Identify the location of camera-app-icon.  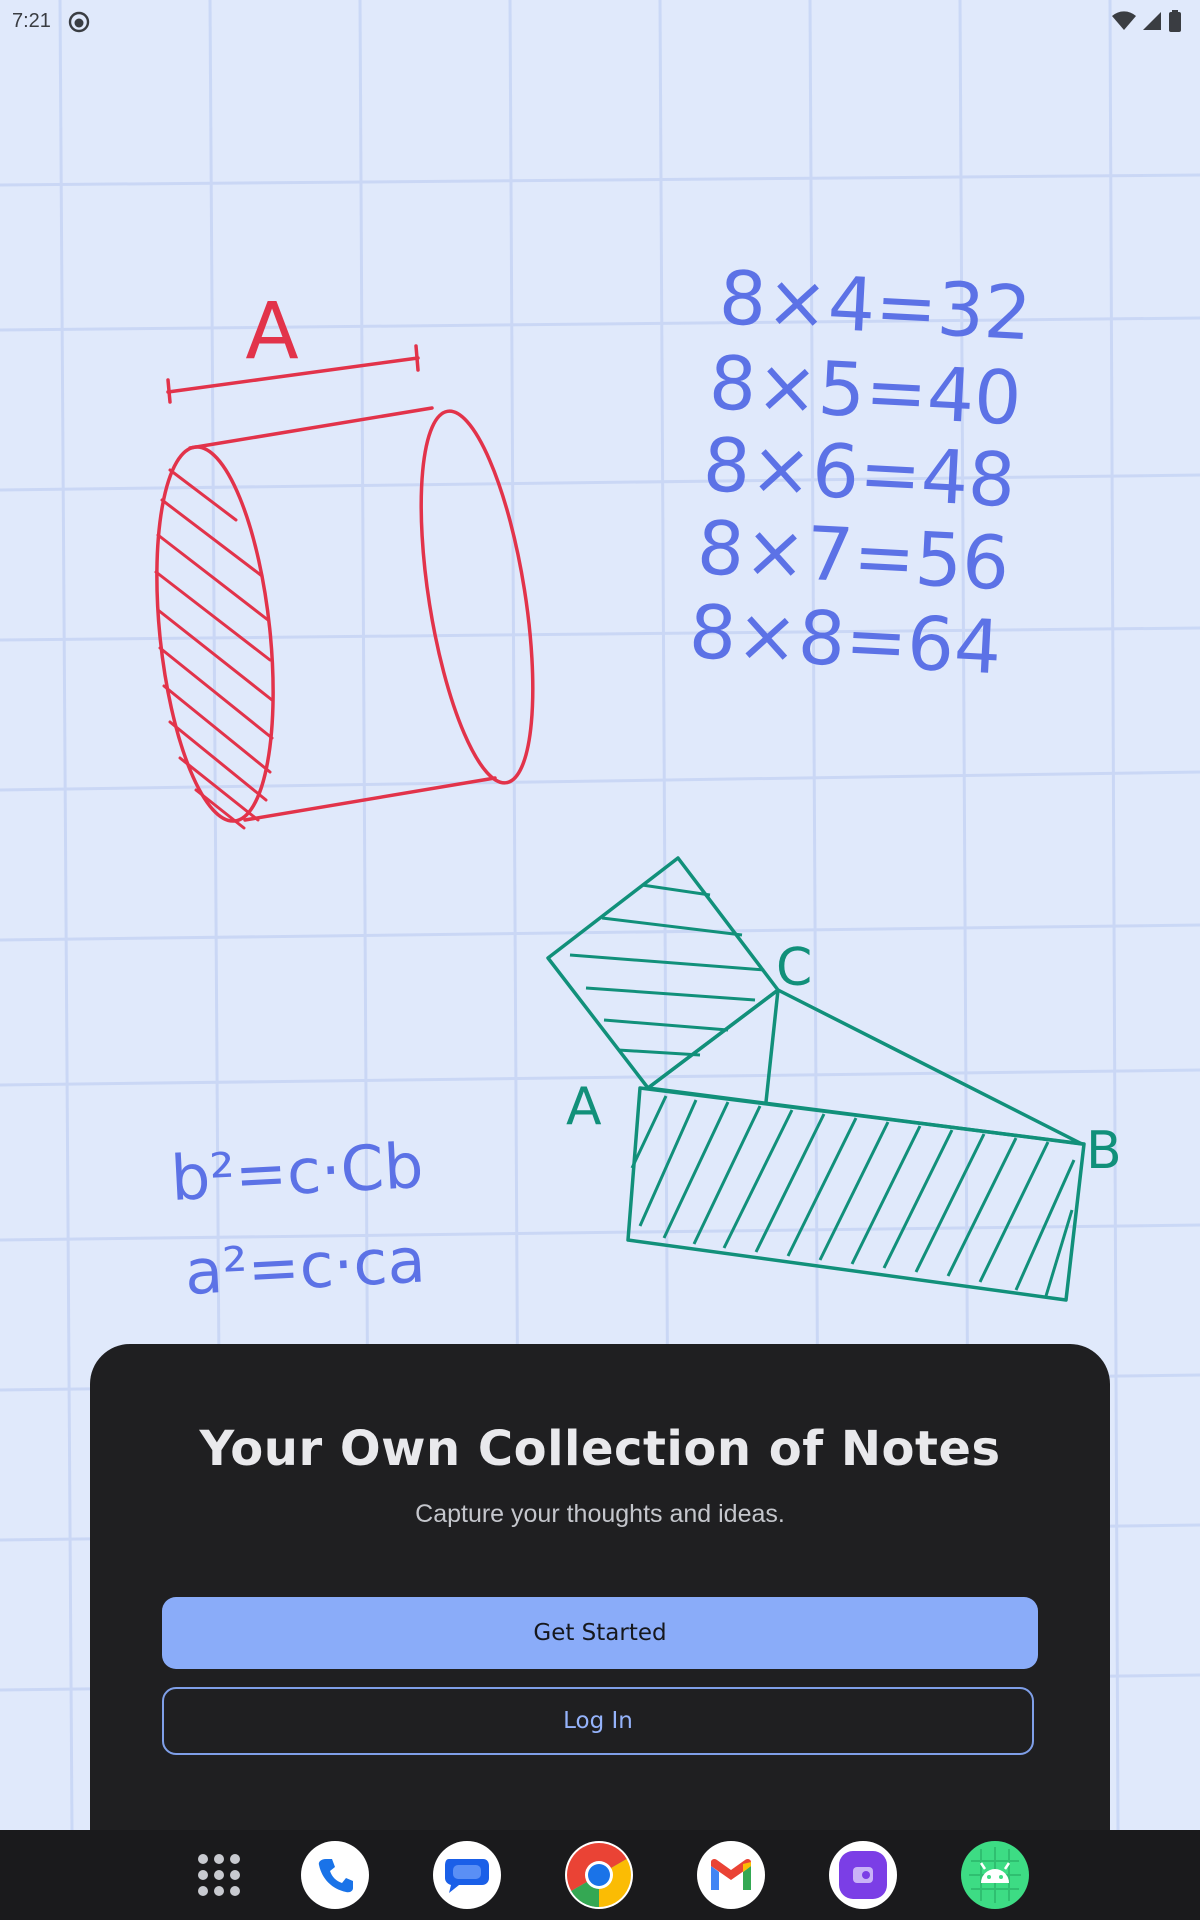
(863, 1875).